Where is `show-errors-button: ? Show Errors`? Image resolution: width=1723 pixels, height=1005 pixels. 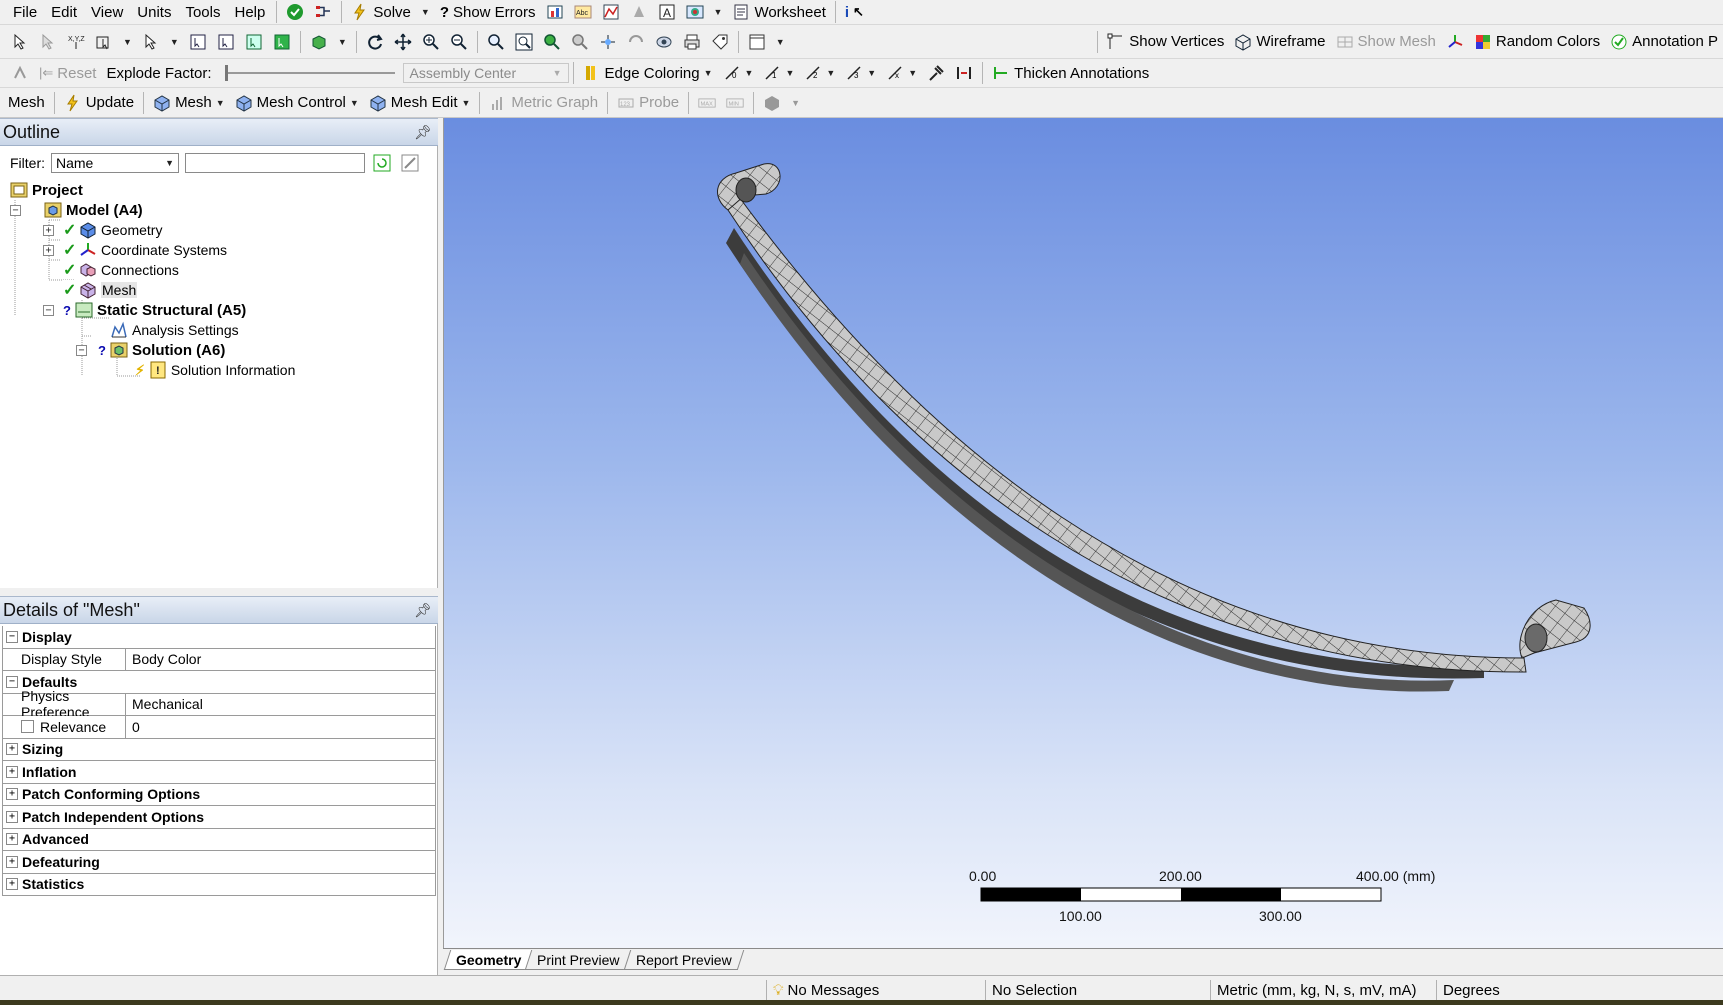 show-errors-button: ? Show Errors is located at coordinates (488, 12).